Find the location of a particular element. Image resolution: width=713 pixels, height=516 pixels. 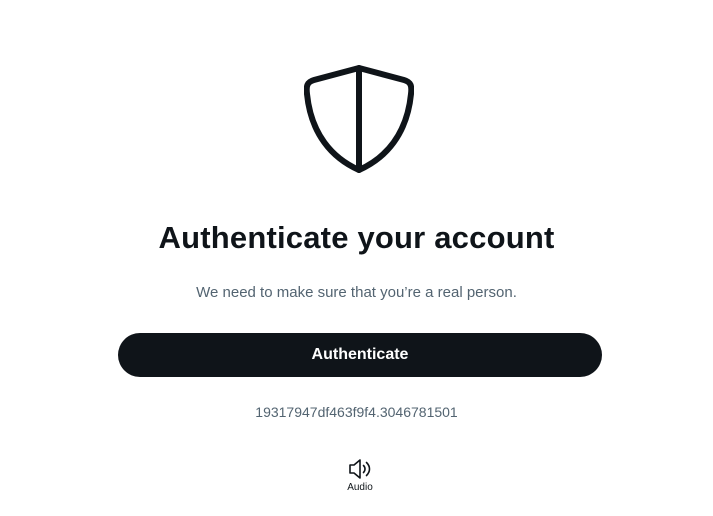

audio-label: Audio is located at coordinates (360, 487).